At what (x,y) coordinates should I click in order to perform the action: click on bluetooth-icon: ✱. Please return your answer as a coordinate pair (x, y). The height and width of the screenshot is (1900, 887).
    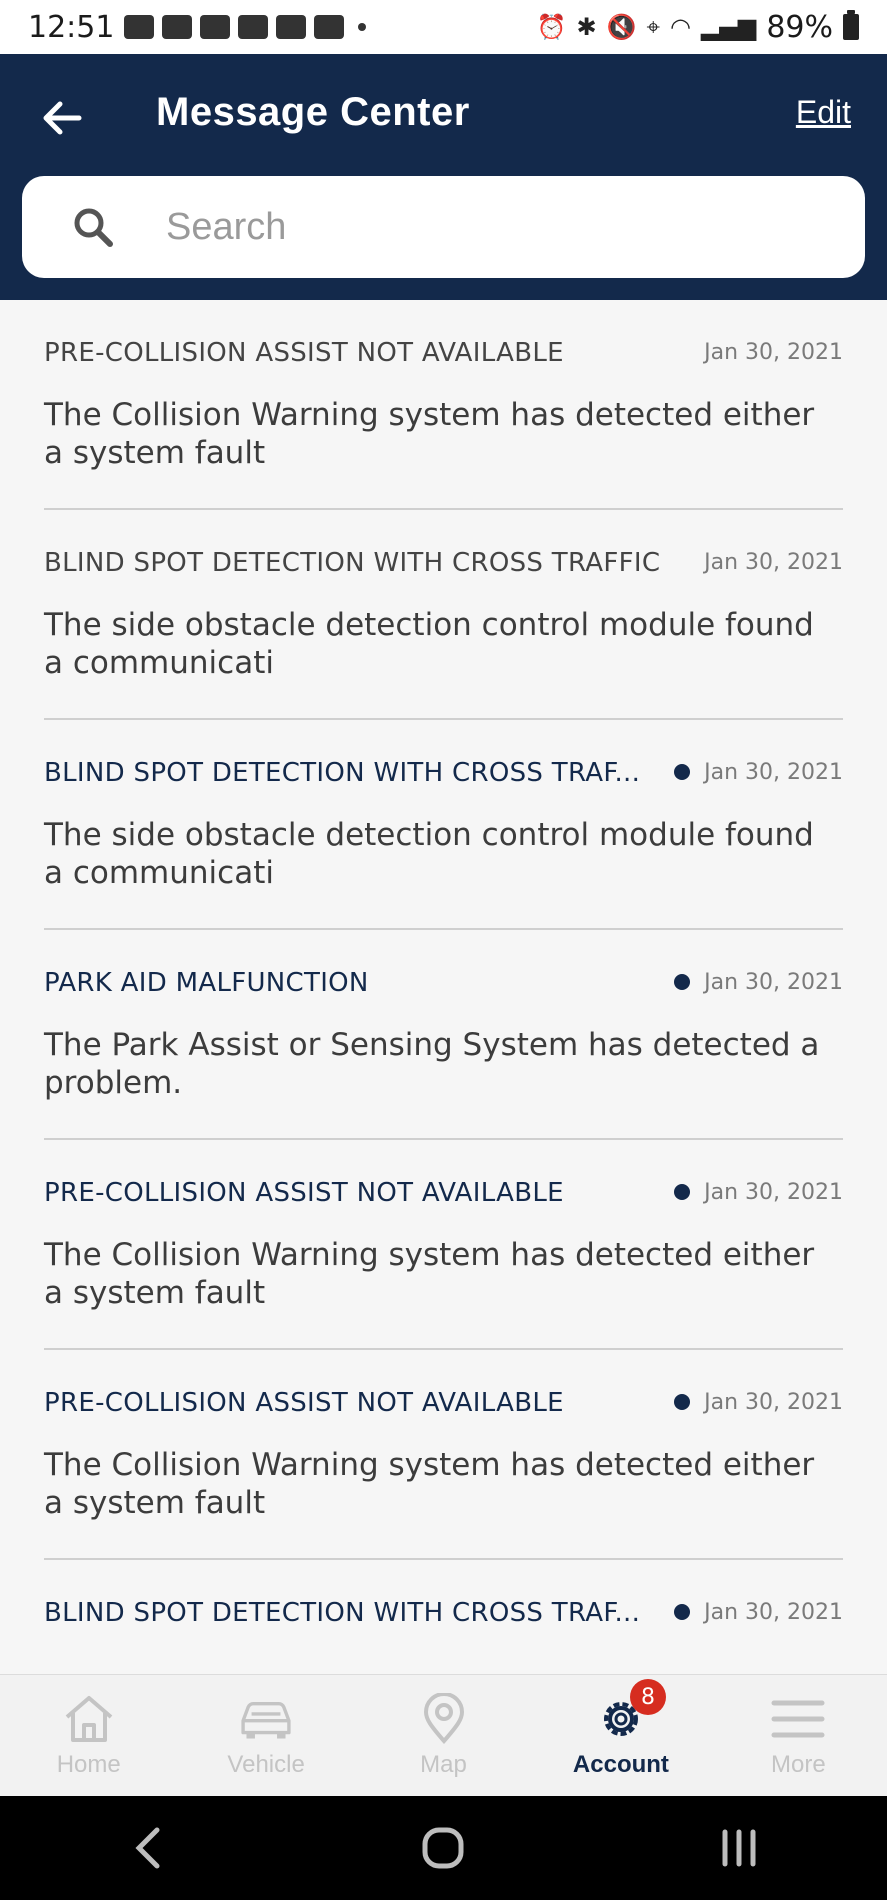
    Looking at the image, I should click on (586, 27).